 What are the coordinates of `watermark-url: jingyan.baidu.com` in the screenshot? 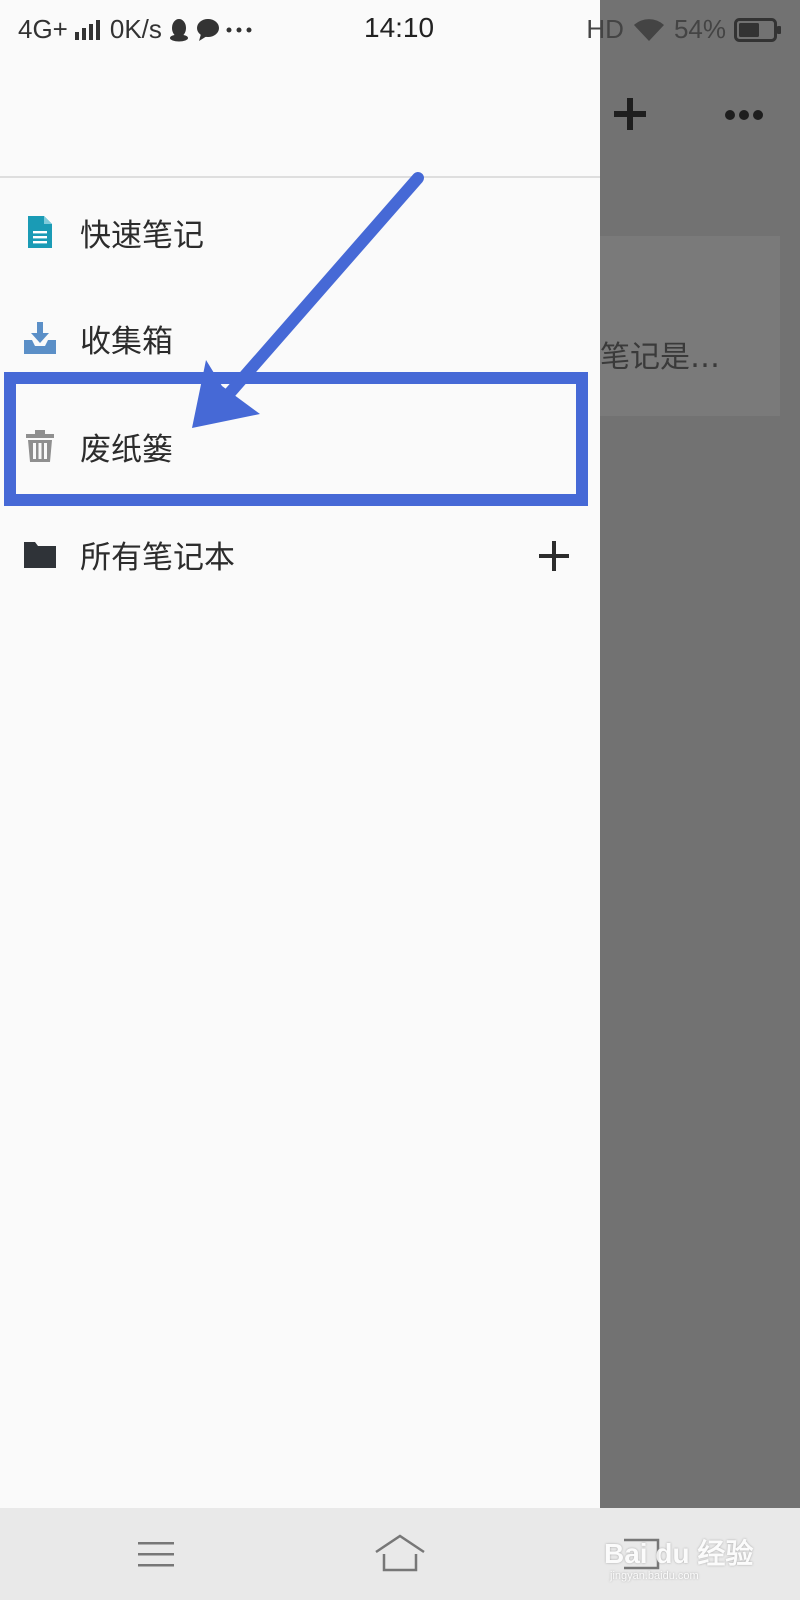 It's located at (654, 1576).